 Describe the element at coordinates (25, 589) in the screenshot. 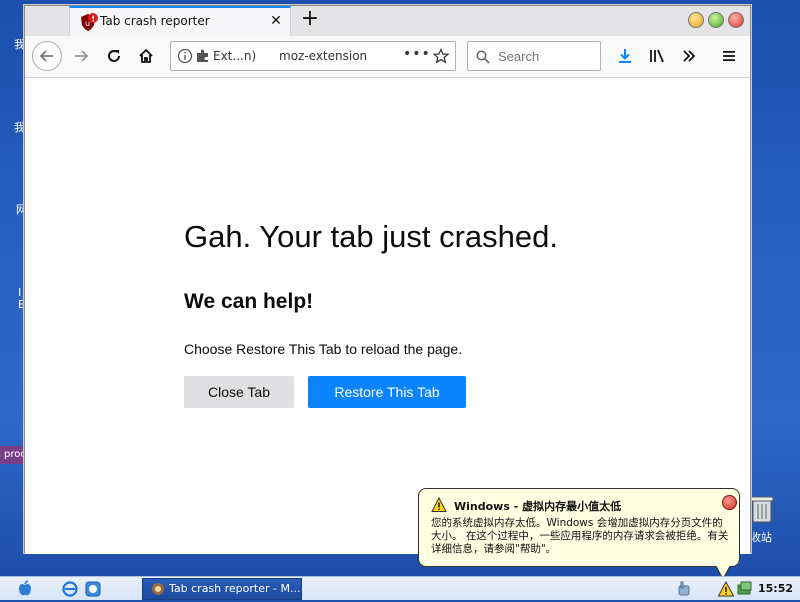

I see `start-apple-icon` at that location.